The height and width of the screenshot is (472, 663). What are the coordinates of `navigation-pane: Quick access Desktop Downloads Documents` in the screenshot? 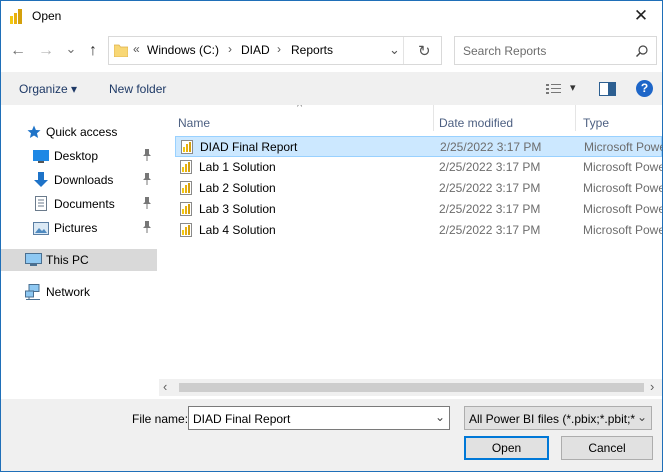 It's located at (80, 252).